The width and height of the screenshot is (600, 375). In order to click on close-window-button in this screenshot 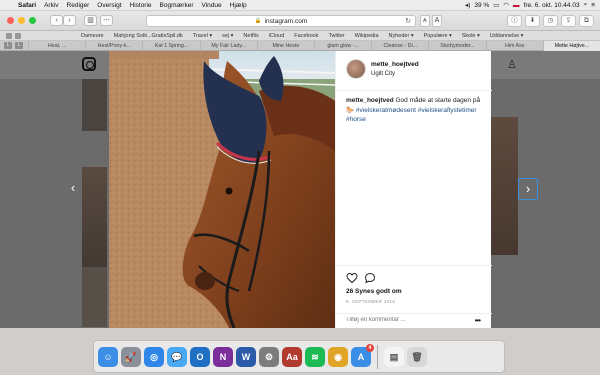, I will do `click(10, 20)`.